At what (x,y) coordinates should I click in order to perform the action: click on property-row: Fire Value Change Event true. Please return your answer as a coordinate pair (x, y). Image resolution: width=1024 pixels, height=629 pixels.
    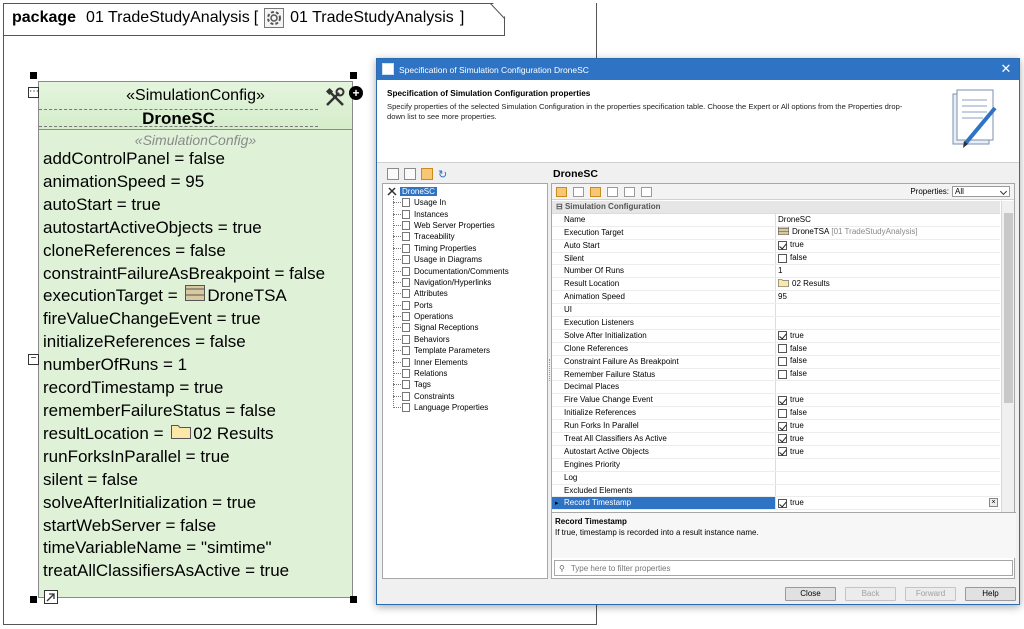
    Looking at the image, I should click on (776, 401).